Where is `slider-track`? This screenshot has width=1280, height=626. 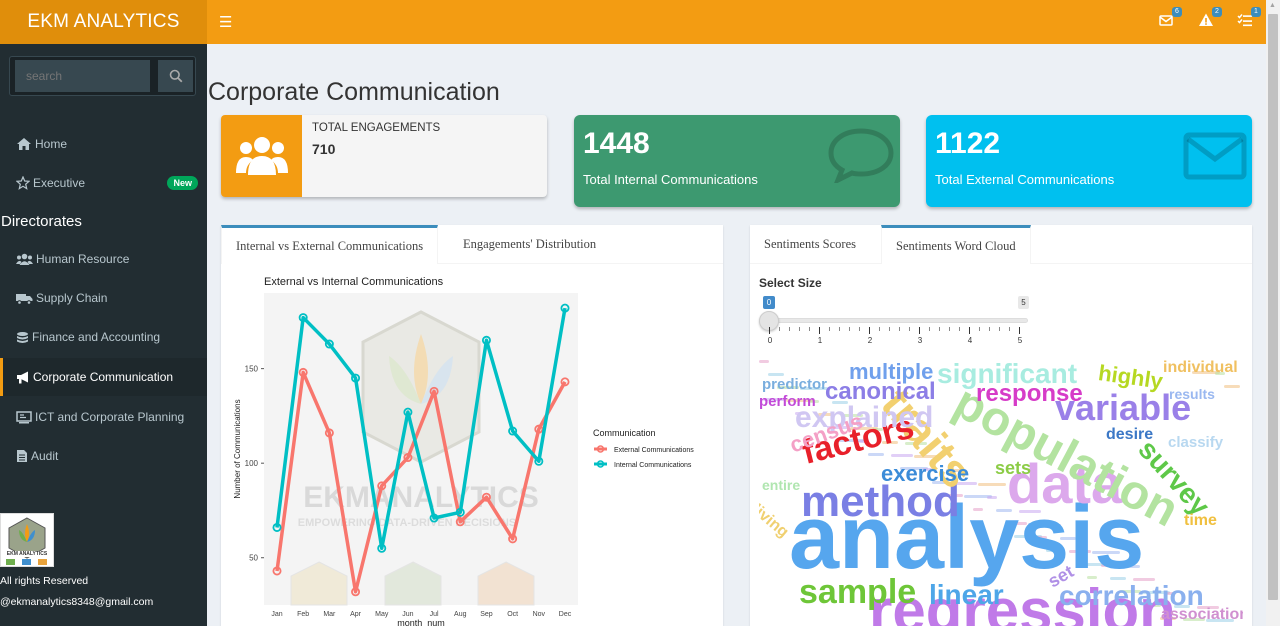 slider-track is located at coordinates (898, 320).